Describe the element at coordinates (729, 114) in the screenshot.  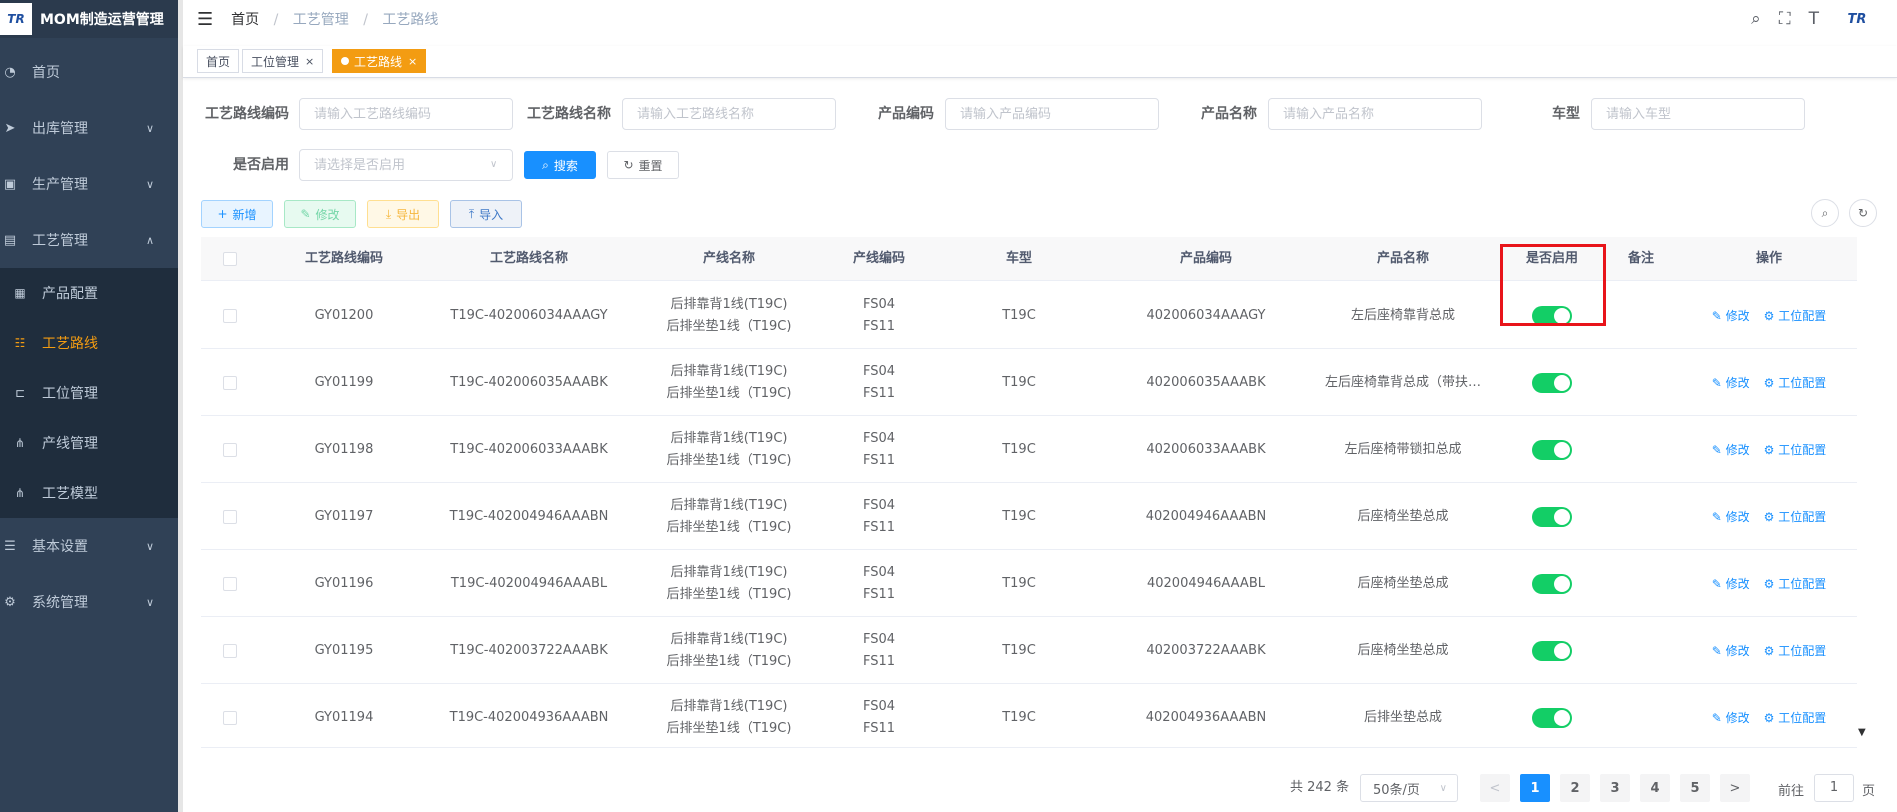
I see `route-name-input` at that location.